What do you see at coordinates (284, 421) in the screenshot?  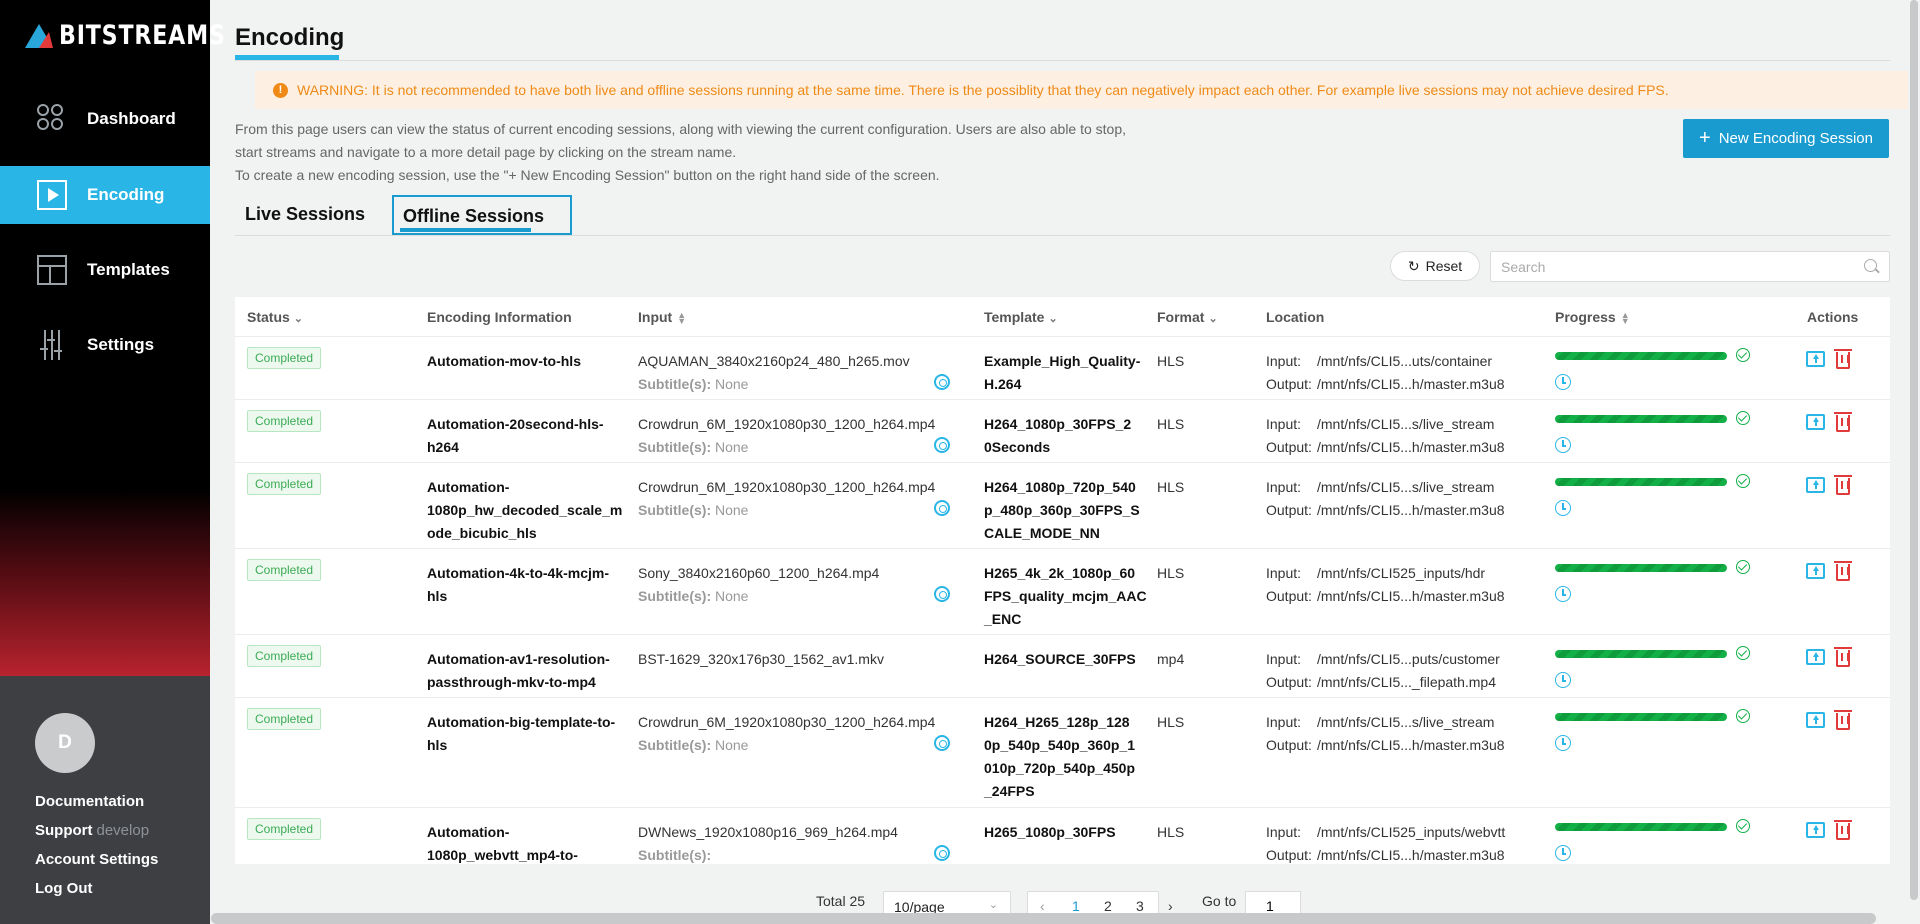 I see `status-badge: Completed` at bounding box center [284, 421].